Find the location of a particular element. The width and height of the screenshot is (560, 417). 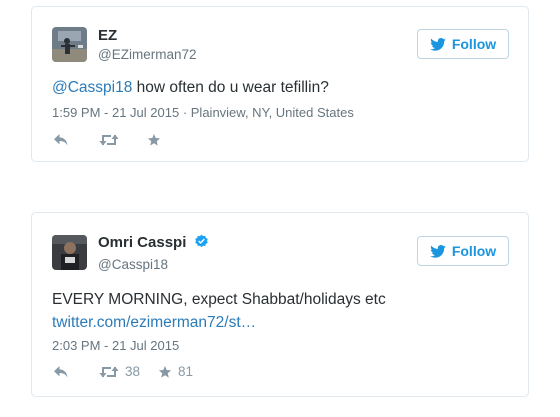

author-handle: @EZimerman72 is located at coordinates (147, 54).